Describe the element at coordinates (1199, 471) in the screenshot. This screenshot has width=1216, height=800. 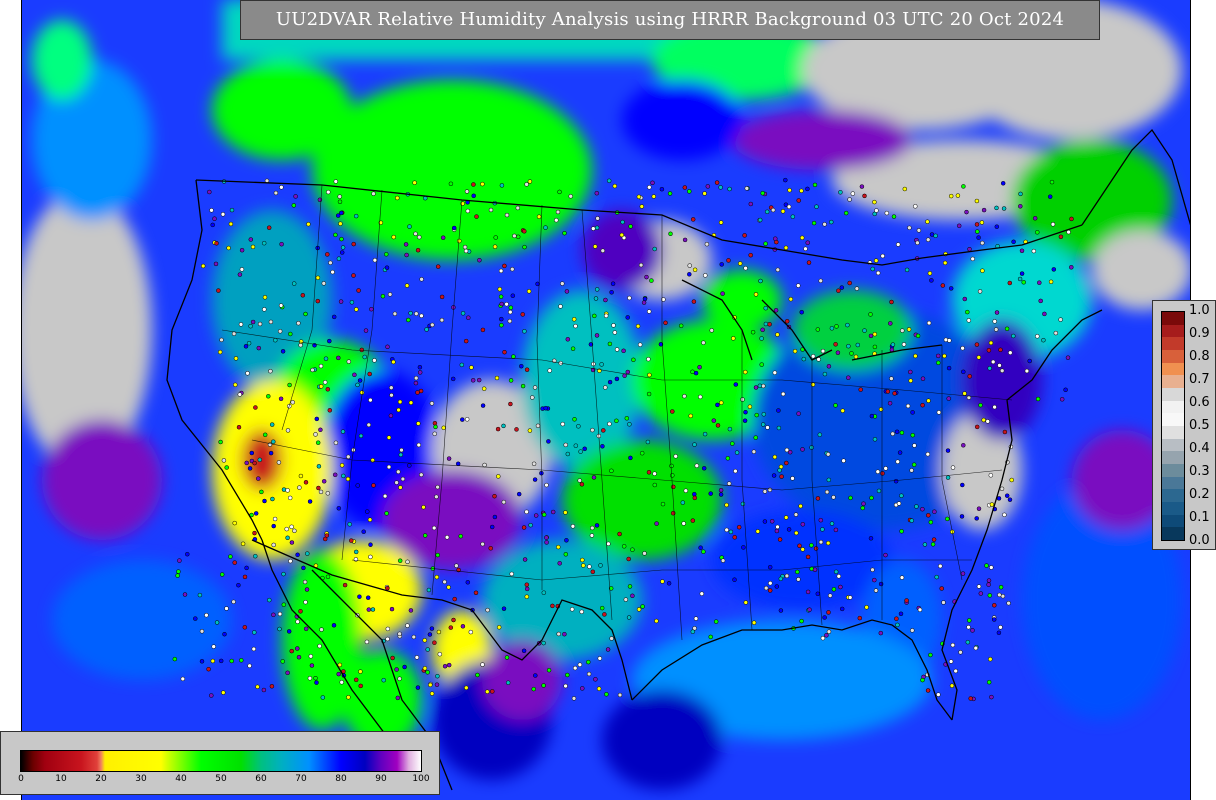
I see `probability-tick-label: 0.3` at that location.